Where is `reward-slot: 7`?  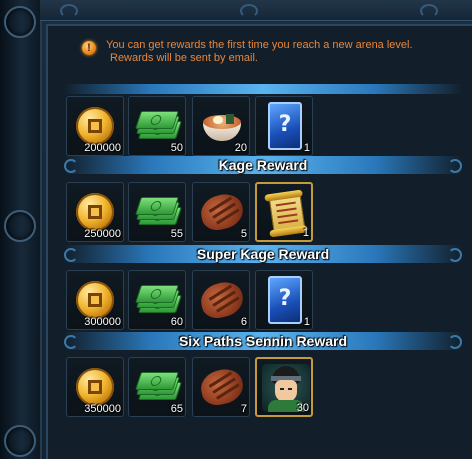
reward-slot: 7 is located at coordinates (221, 387).